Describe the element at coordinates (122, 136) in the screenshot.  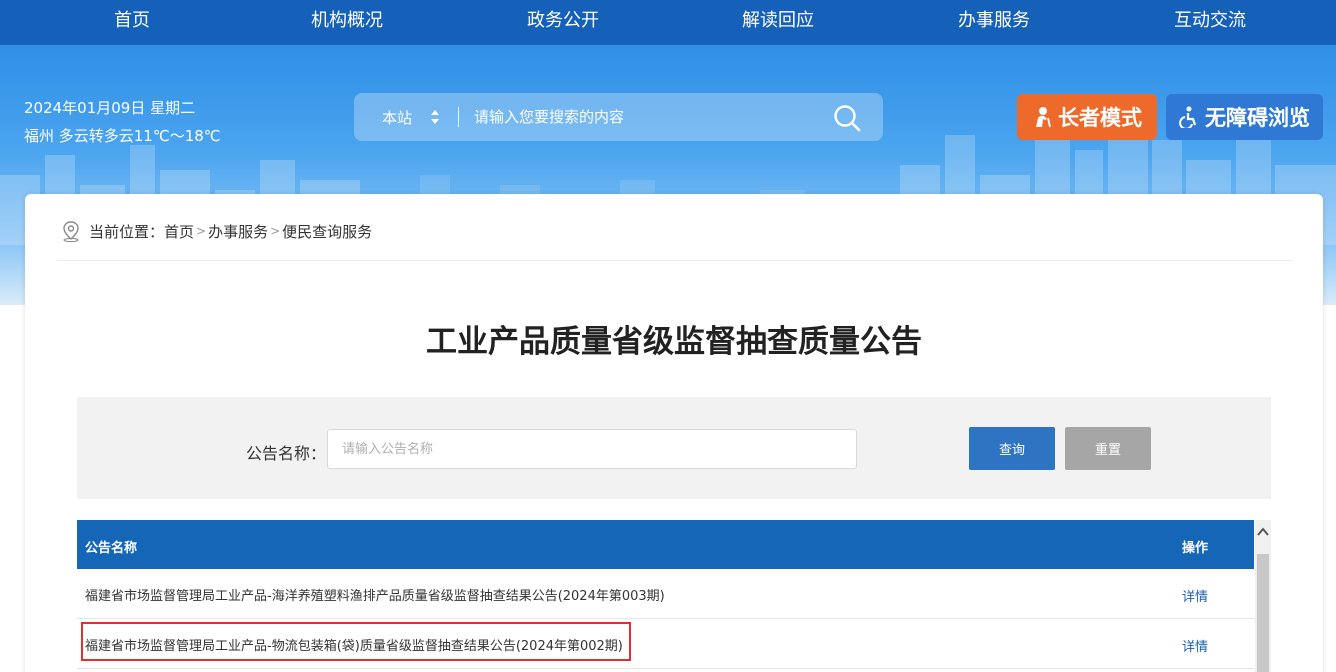
I see `weather-text: 福州 多云转多云11℃～18℃` at that location.